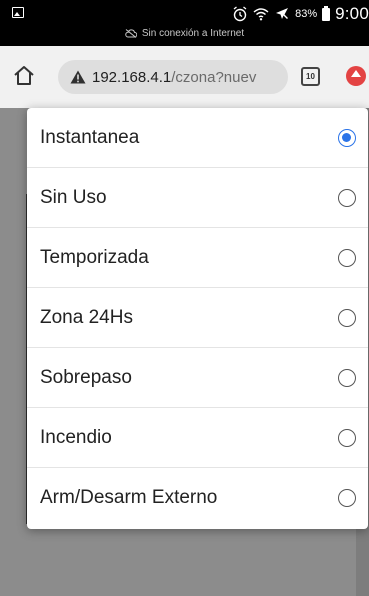 This screenshot has height=596, width=369. Describe the element at coordinates (86, 317) in the screenshot. I see `option-label: Zona 24Hs` at that location.